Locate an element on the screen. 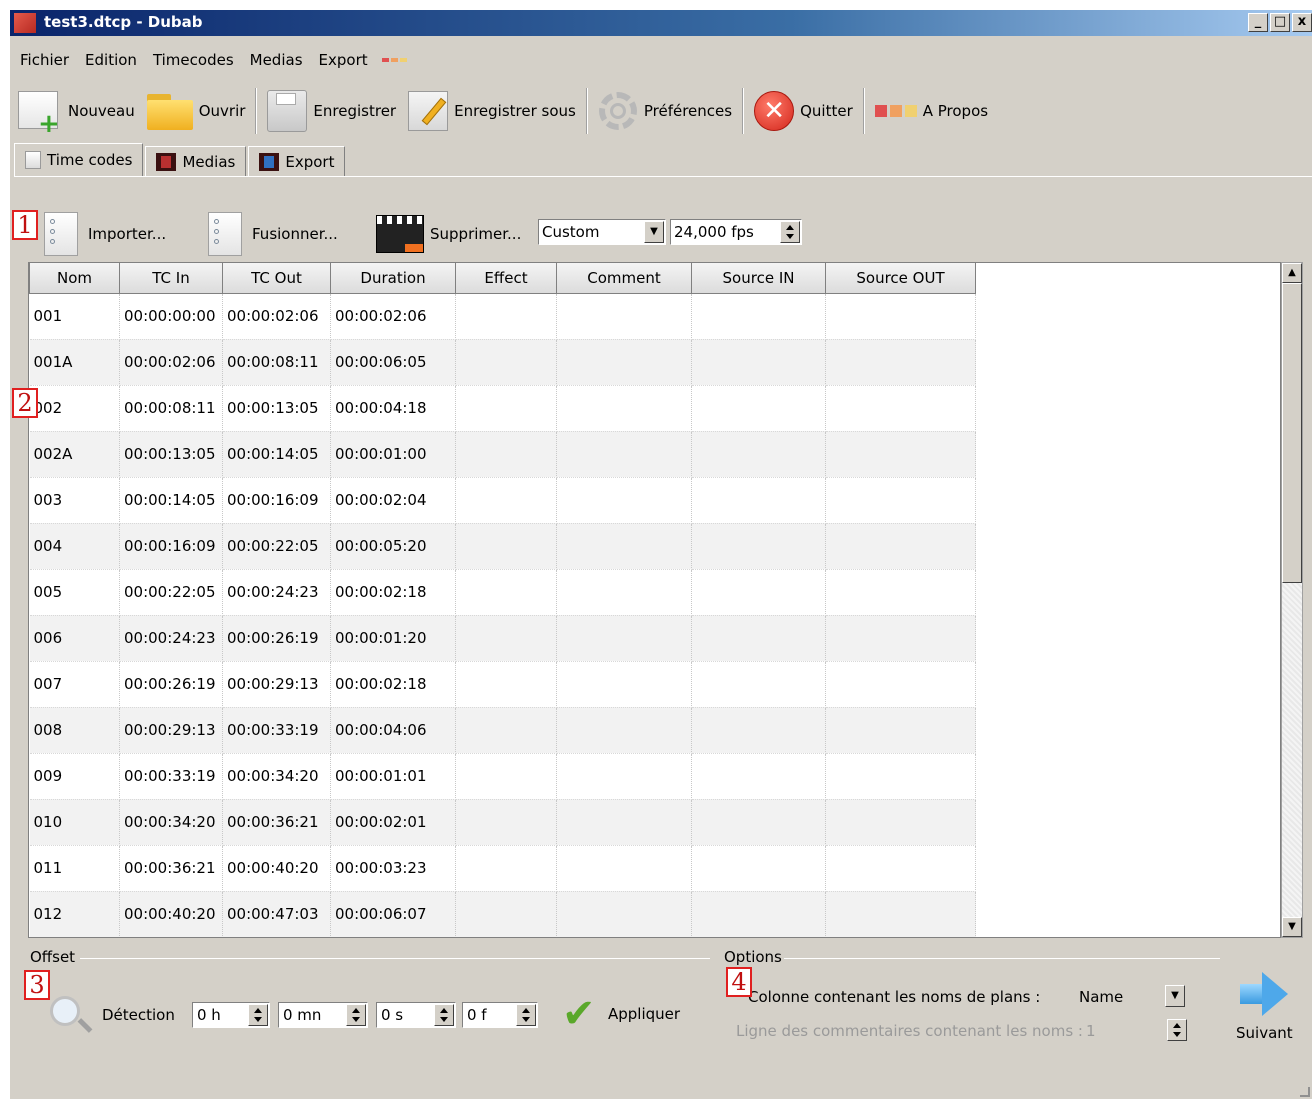  table-cell: 00:00:06:07 is located at coordinates (393, 914).